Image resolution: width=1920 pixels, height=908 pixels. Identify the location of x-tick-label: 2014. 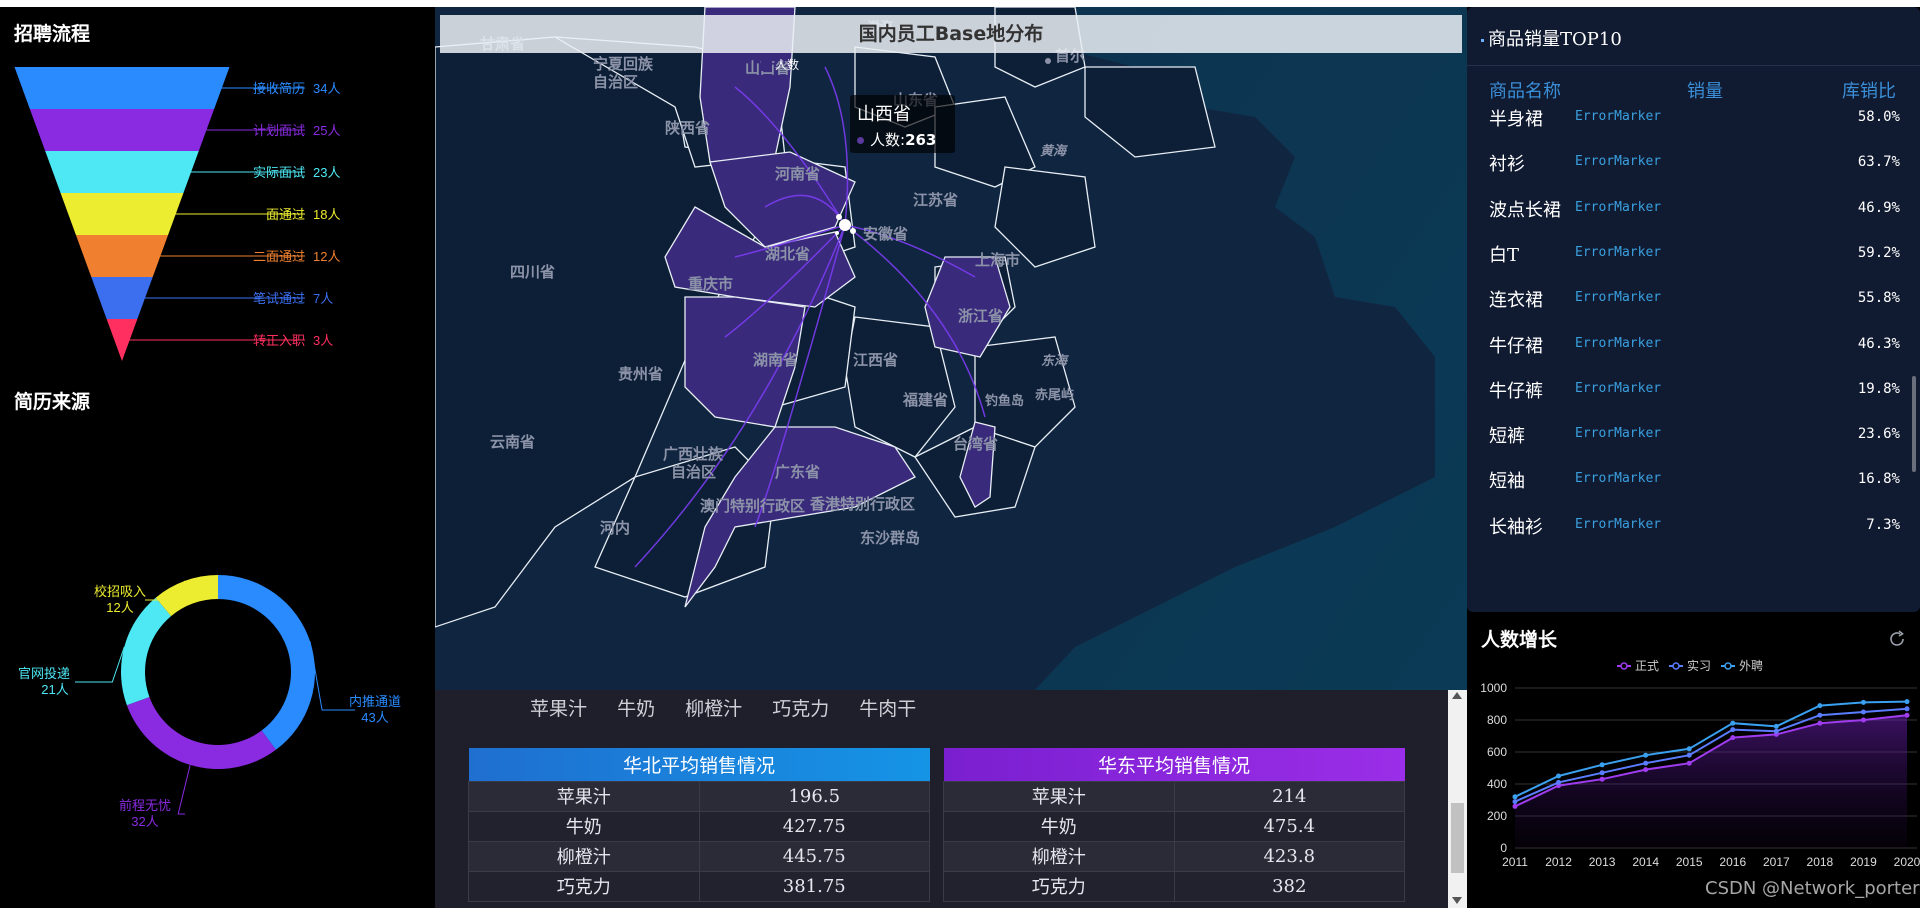
(1645, 862).